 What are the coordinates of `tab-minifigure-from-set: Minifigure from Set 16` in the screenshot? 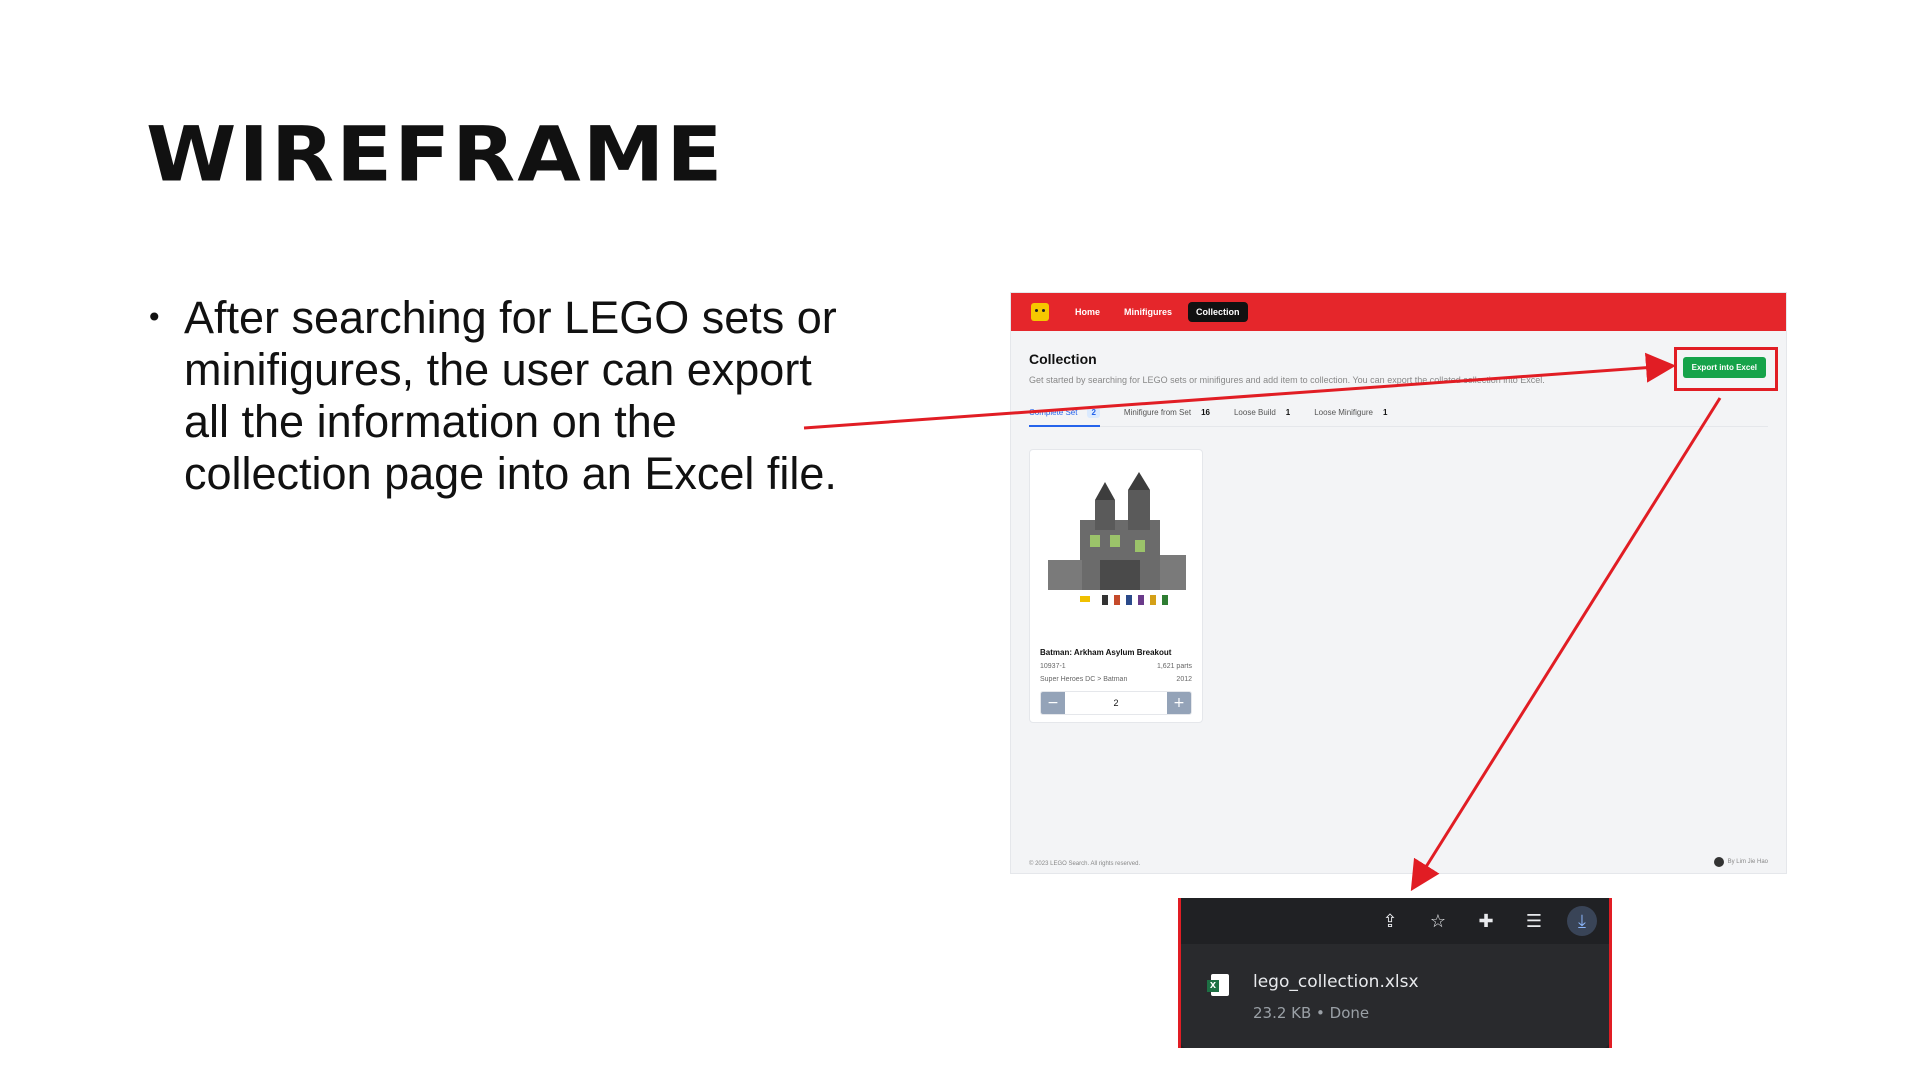 It's located at (1167, 412).